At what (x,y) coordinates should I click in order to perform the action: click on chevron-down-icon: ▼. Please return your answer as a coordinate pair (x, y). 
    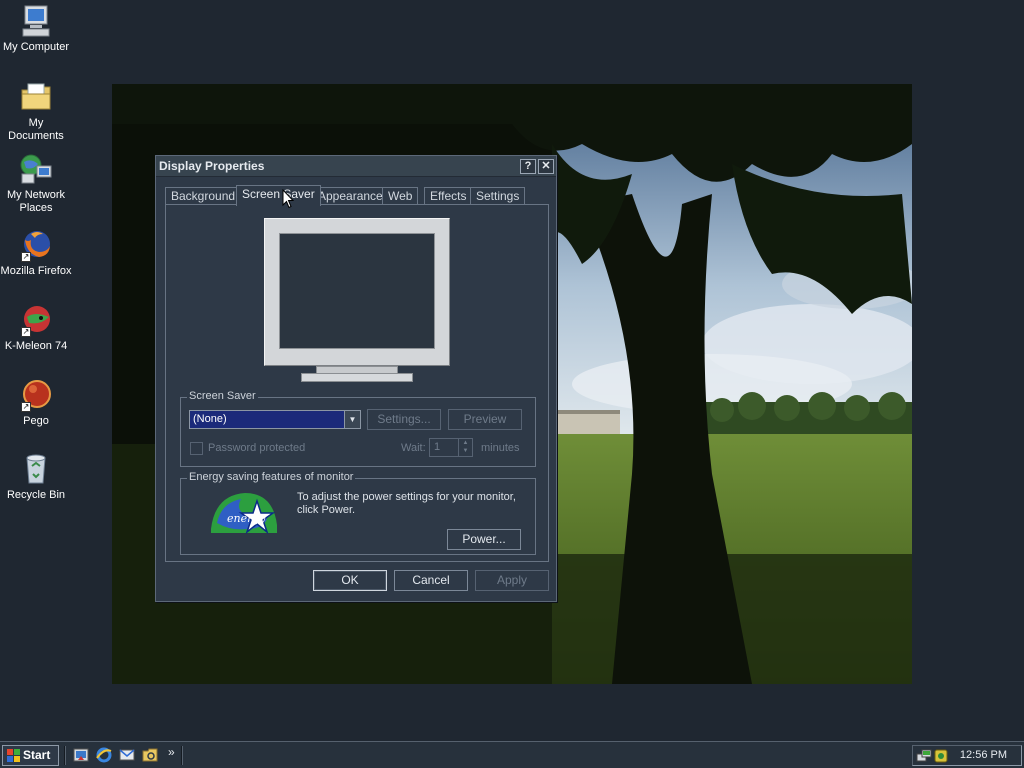
    Looking at the image, I should click on (352, 419).